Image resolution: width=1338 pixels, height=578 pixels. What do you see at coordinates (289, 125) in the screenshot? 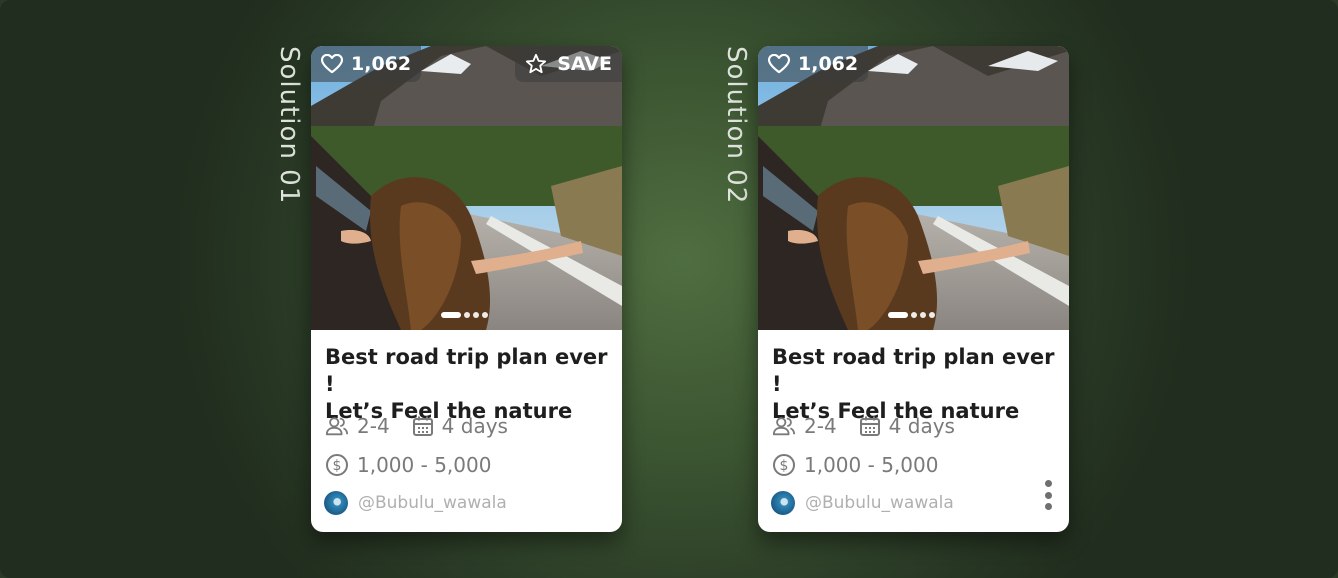
I see `solution-label: Solution 01` at bounding box center [289, 125].